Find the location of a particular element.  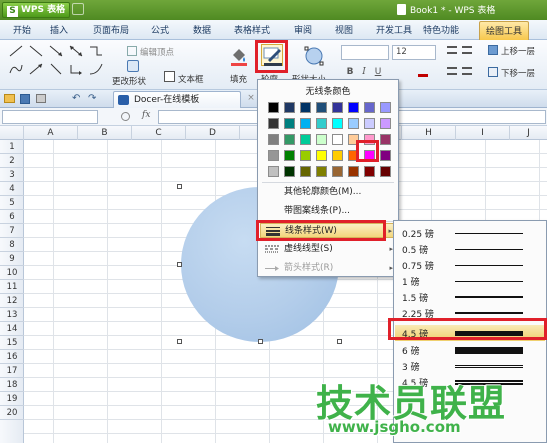

tab-developer: 开发工具 is located at coordinates (394, 29).